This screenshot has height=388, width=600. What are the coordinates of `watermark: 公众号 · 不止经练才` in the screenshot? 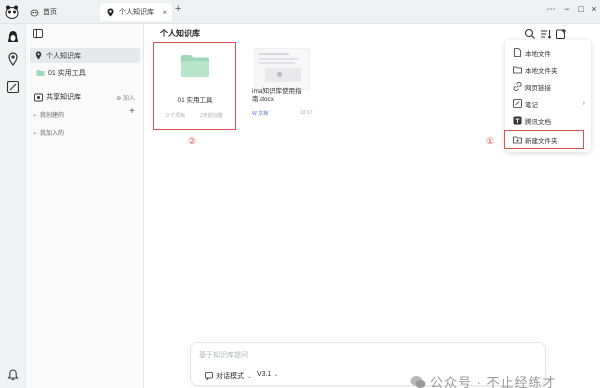 It's located at (483, 380).